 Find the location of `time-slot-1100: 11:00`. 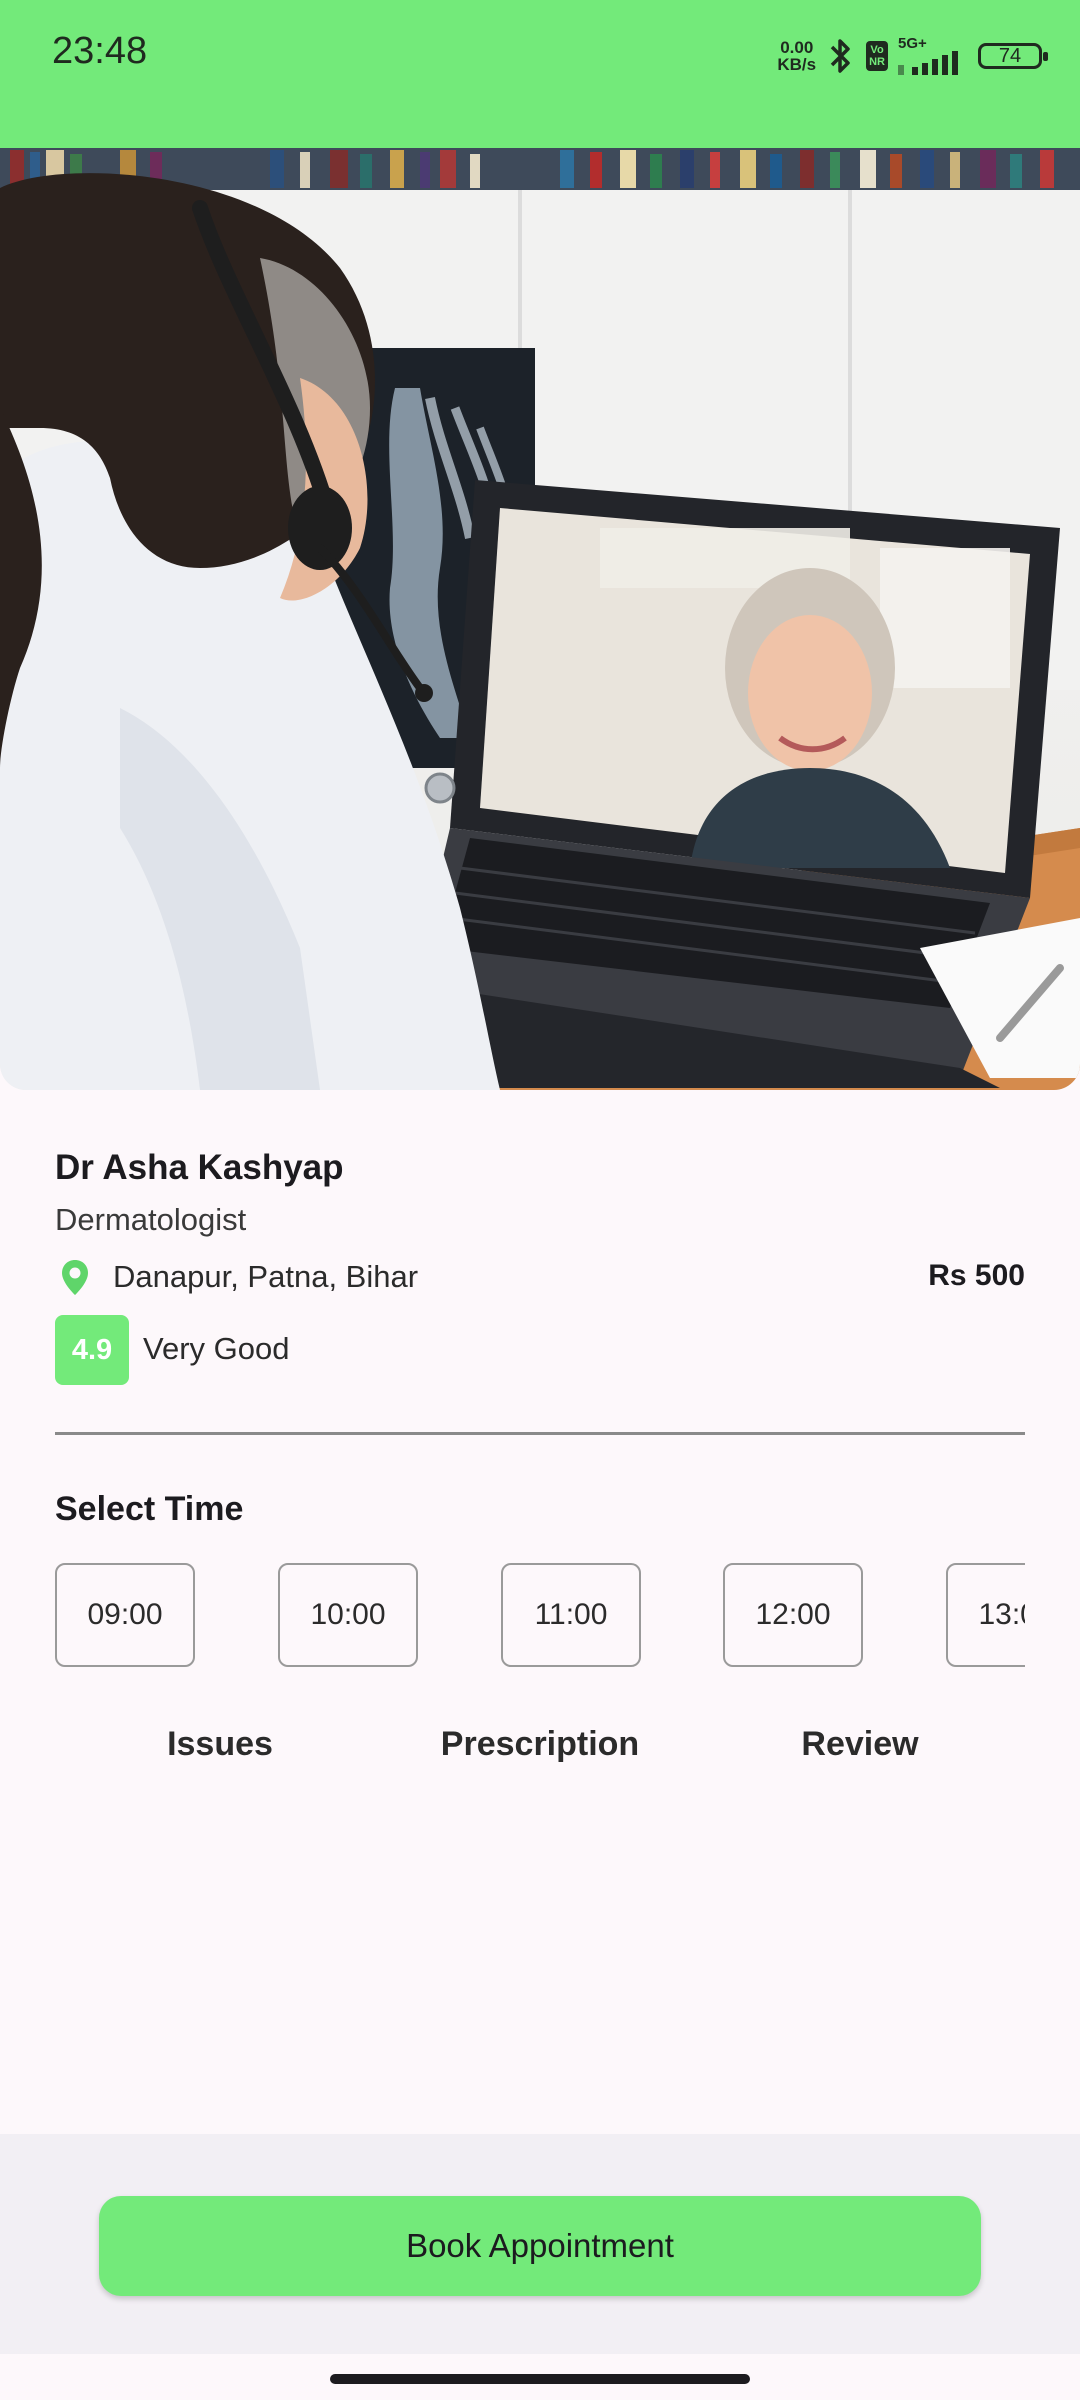

time-slot-1100: 11:00 is located at coordinates (571, 1615).